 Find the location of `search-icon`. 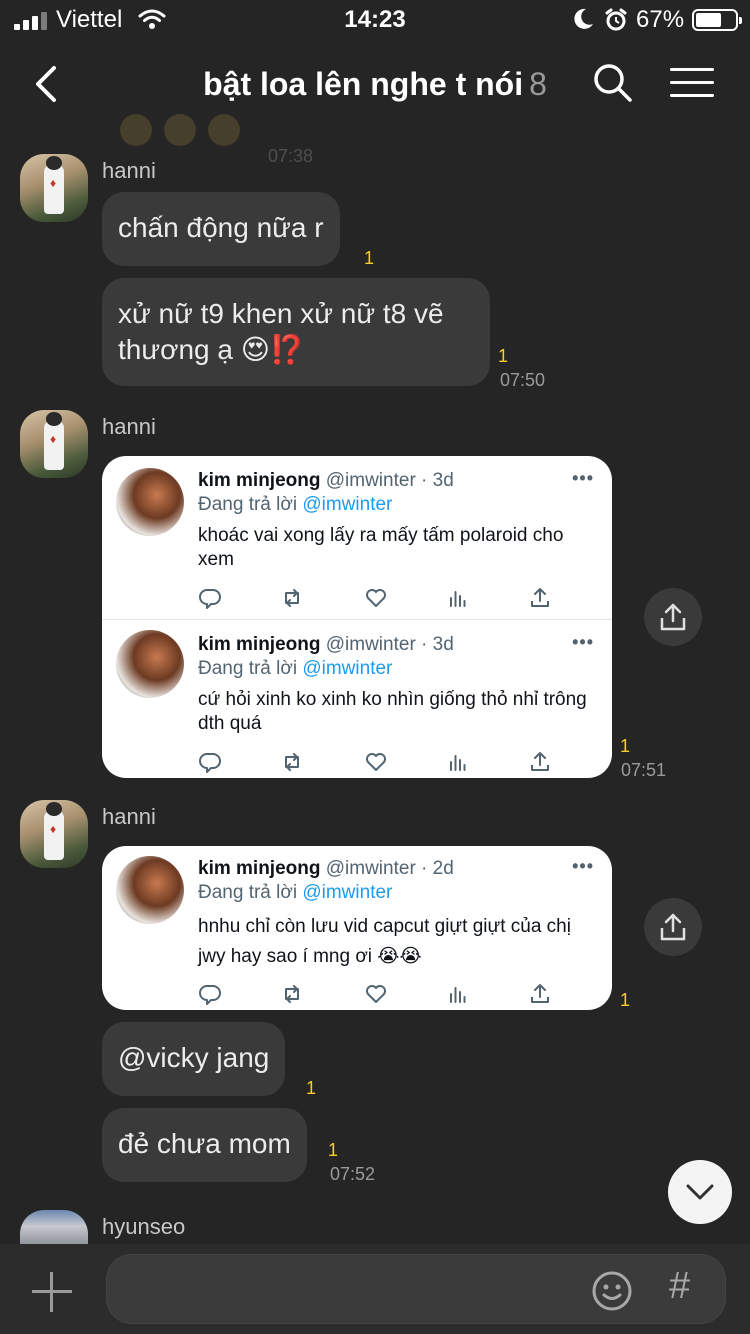

search-icon is located at coordinates (613, 83).